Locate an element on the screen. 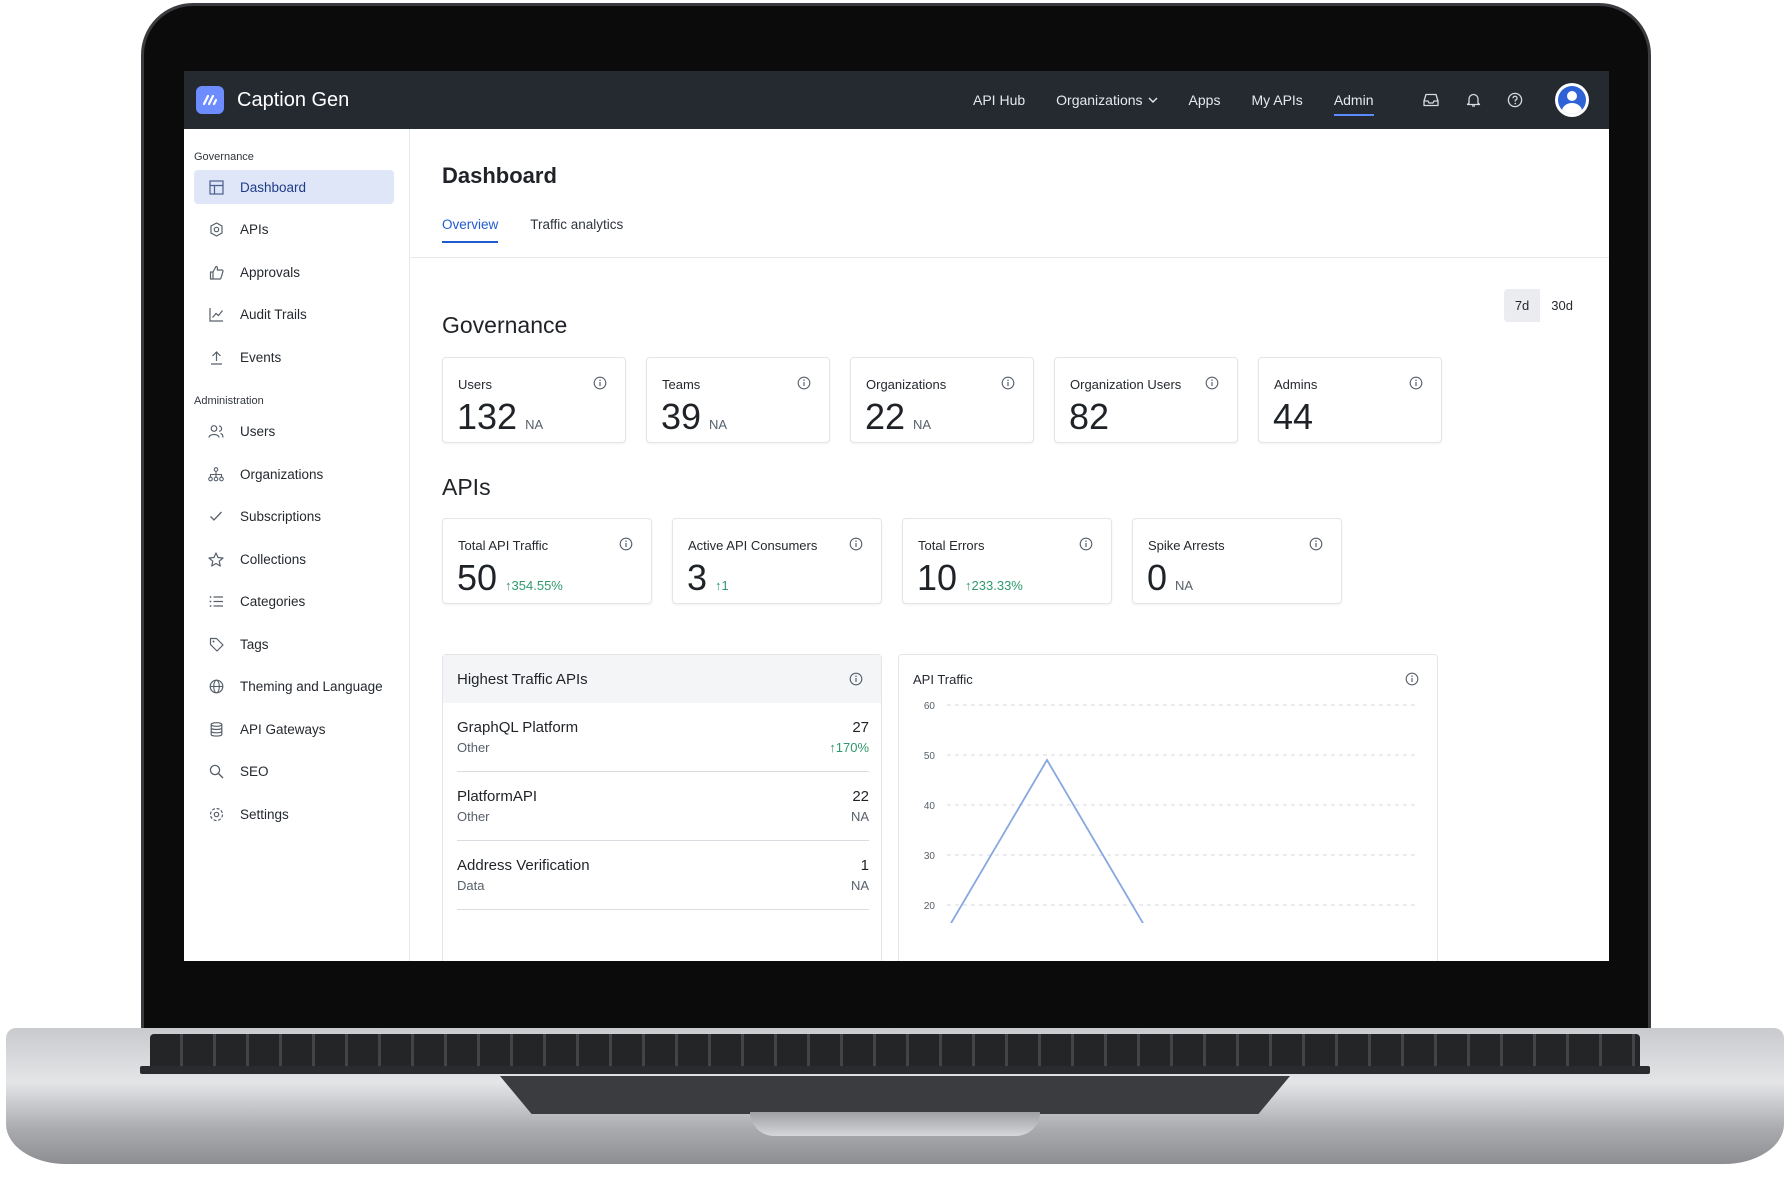 This screenshot has width=1790, height=1178. sidebar-item-label: APIs is located at coordinates (254, 229).